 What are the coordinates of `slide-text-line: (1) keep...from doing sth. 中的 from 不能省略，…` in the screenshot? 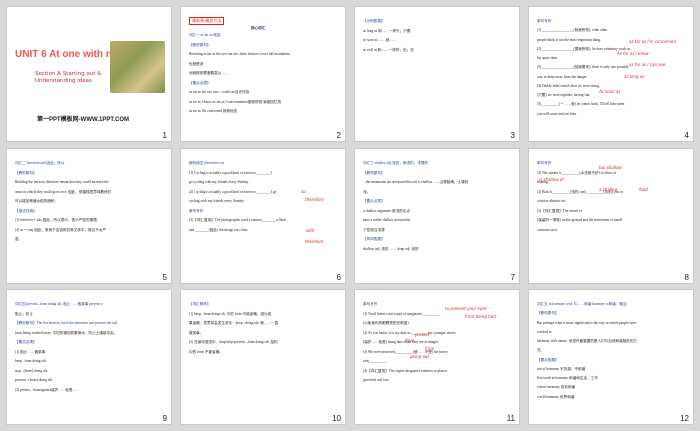 It's located at (230, 313).